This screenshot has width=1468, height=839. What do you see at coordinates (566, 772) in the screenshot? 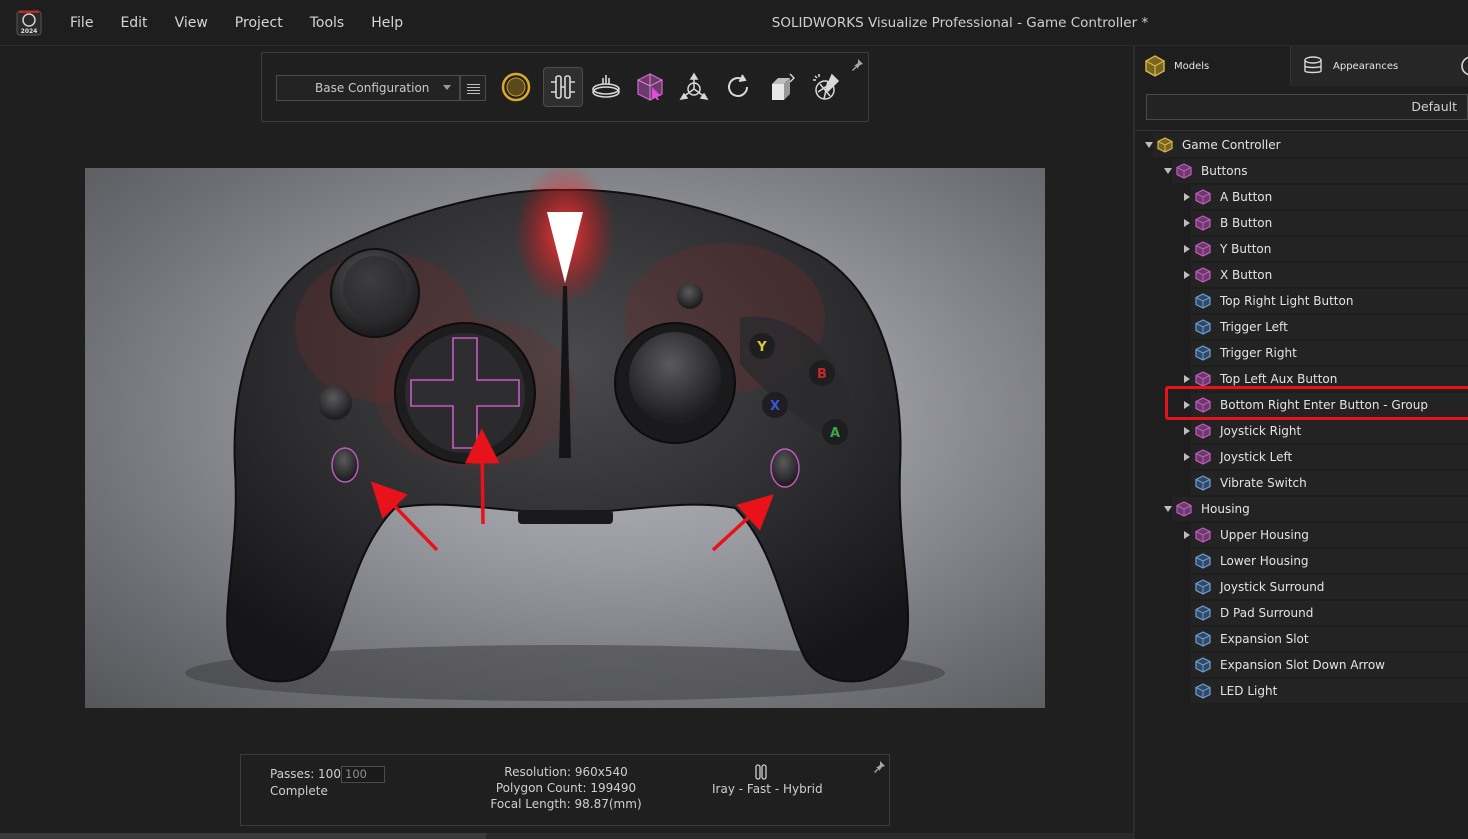
I see `resolution-text: Resolution: 960x540` at bounding box center [566, 772].